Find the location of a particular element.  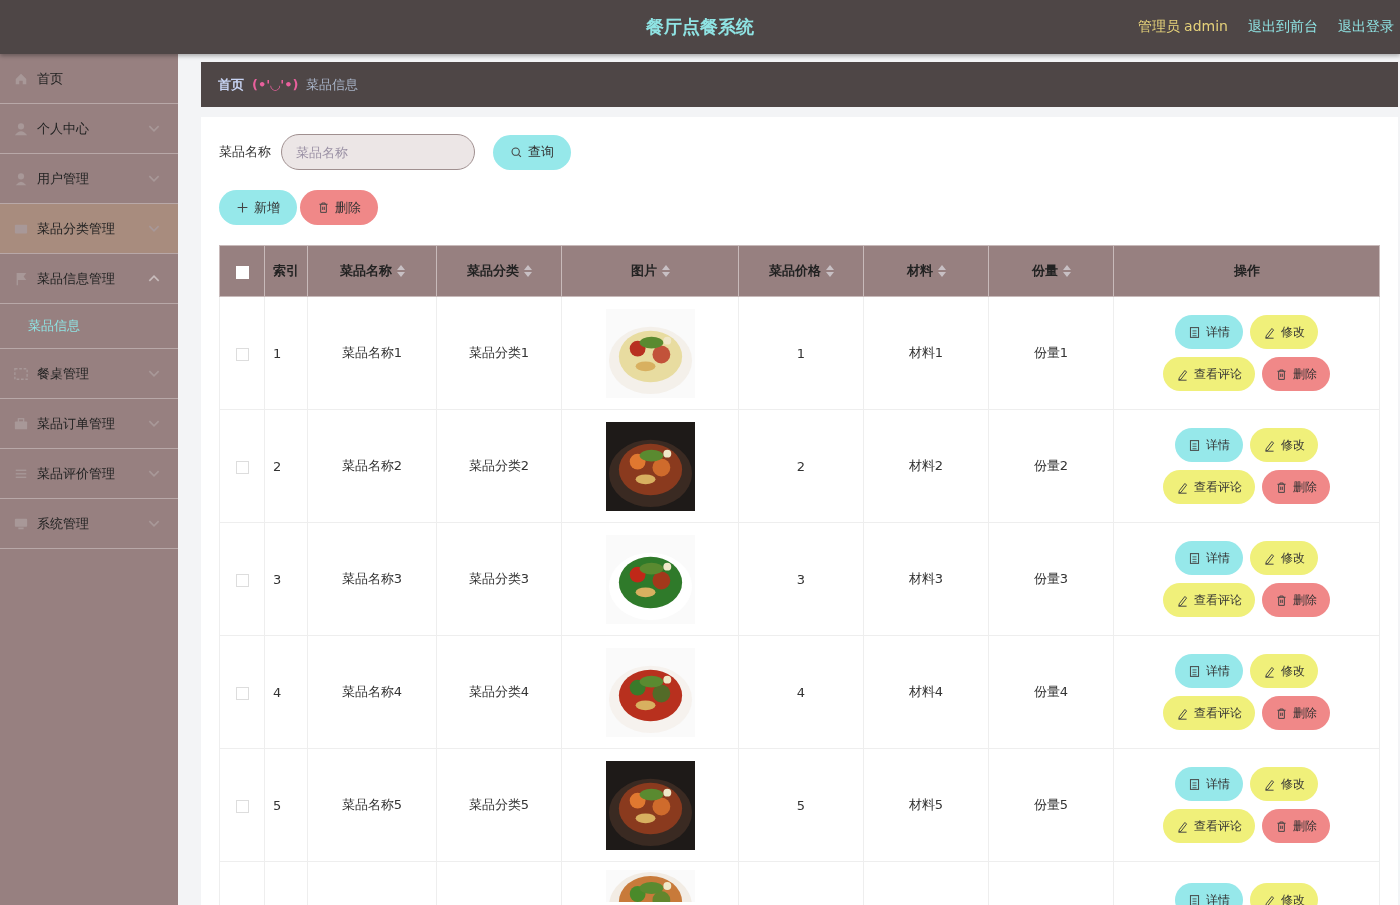

breadcrumb-current: 菜品信息 is located at coordinates (332, 84).